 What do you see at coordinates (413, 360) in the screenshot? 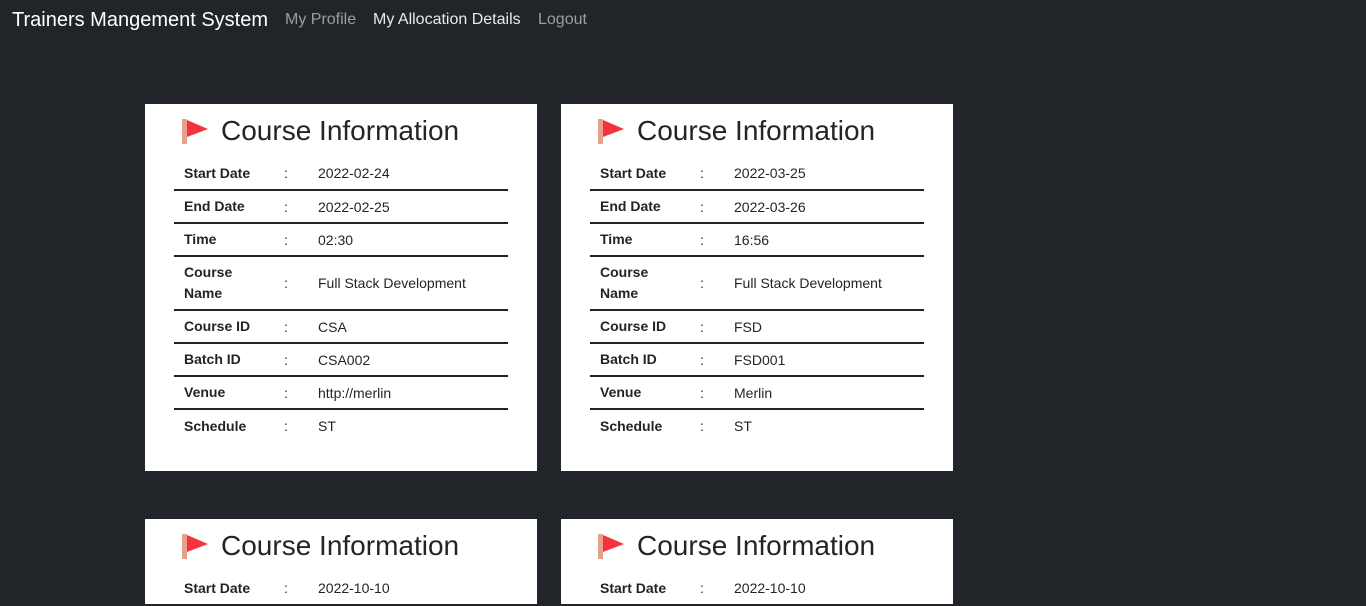
I see `row-value: CSA002` at bounding box center [413, 360].